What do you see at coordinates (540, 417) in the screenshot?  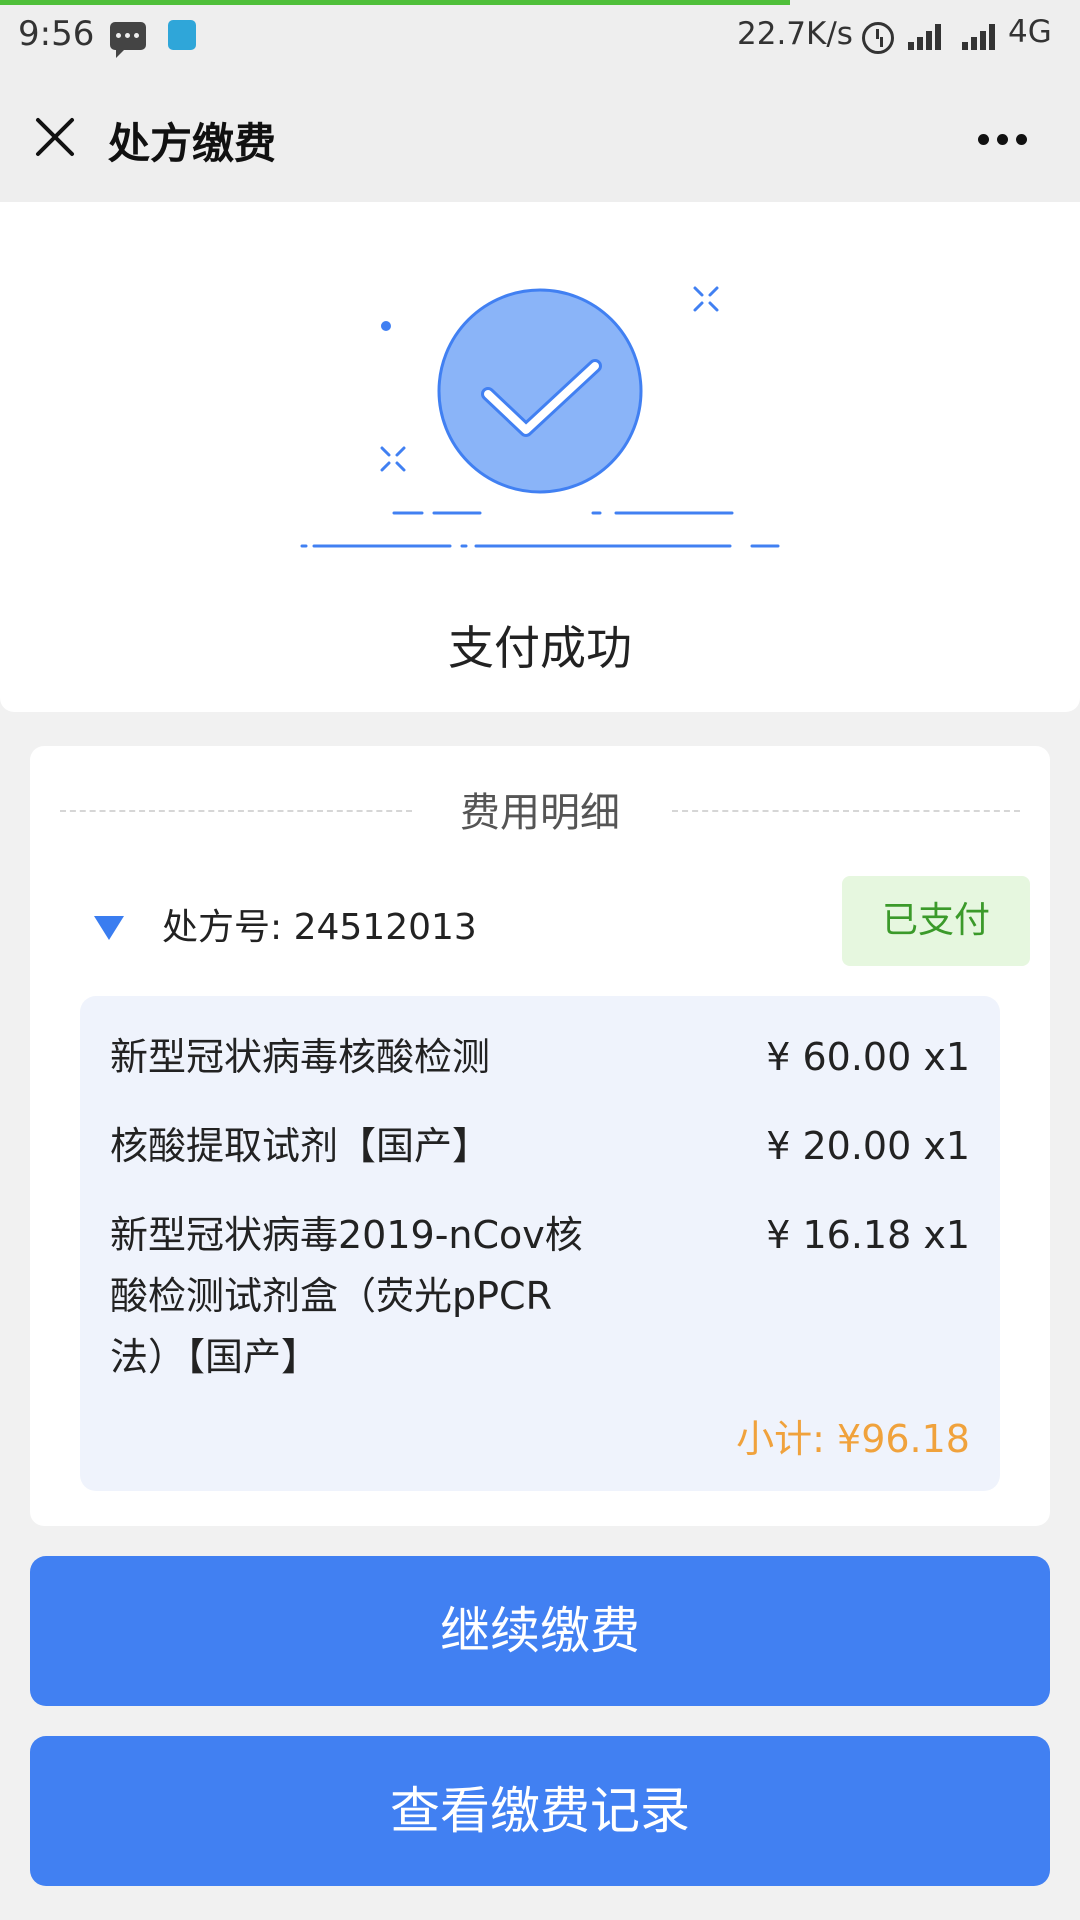 I see `success-check-icon` at bounding box center [540, 417].